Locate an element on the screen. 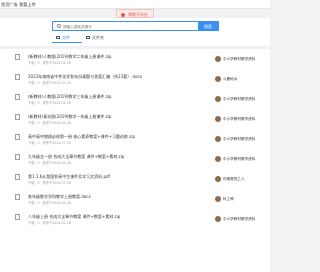 The height and width of the screenshot is (272, 320). tab-files-label: 文件 is located at coordinates (66, 38).